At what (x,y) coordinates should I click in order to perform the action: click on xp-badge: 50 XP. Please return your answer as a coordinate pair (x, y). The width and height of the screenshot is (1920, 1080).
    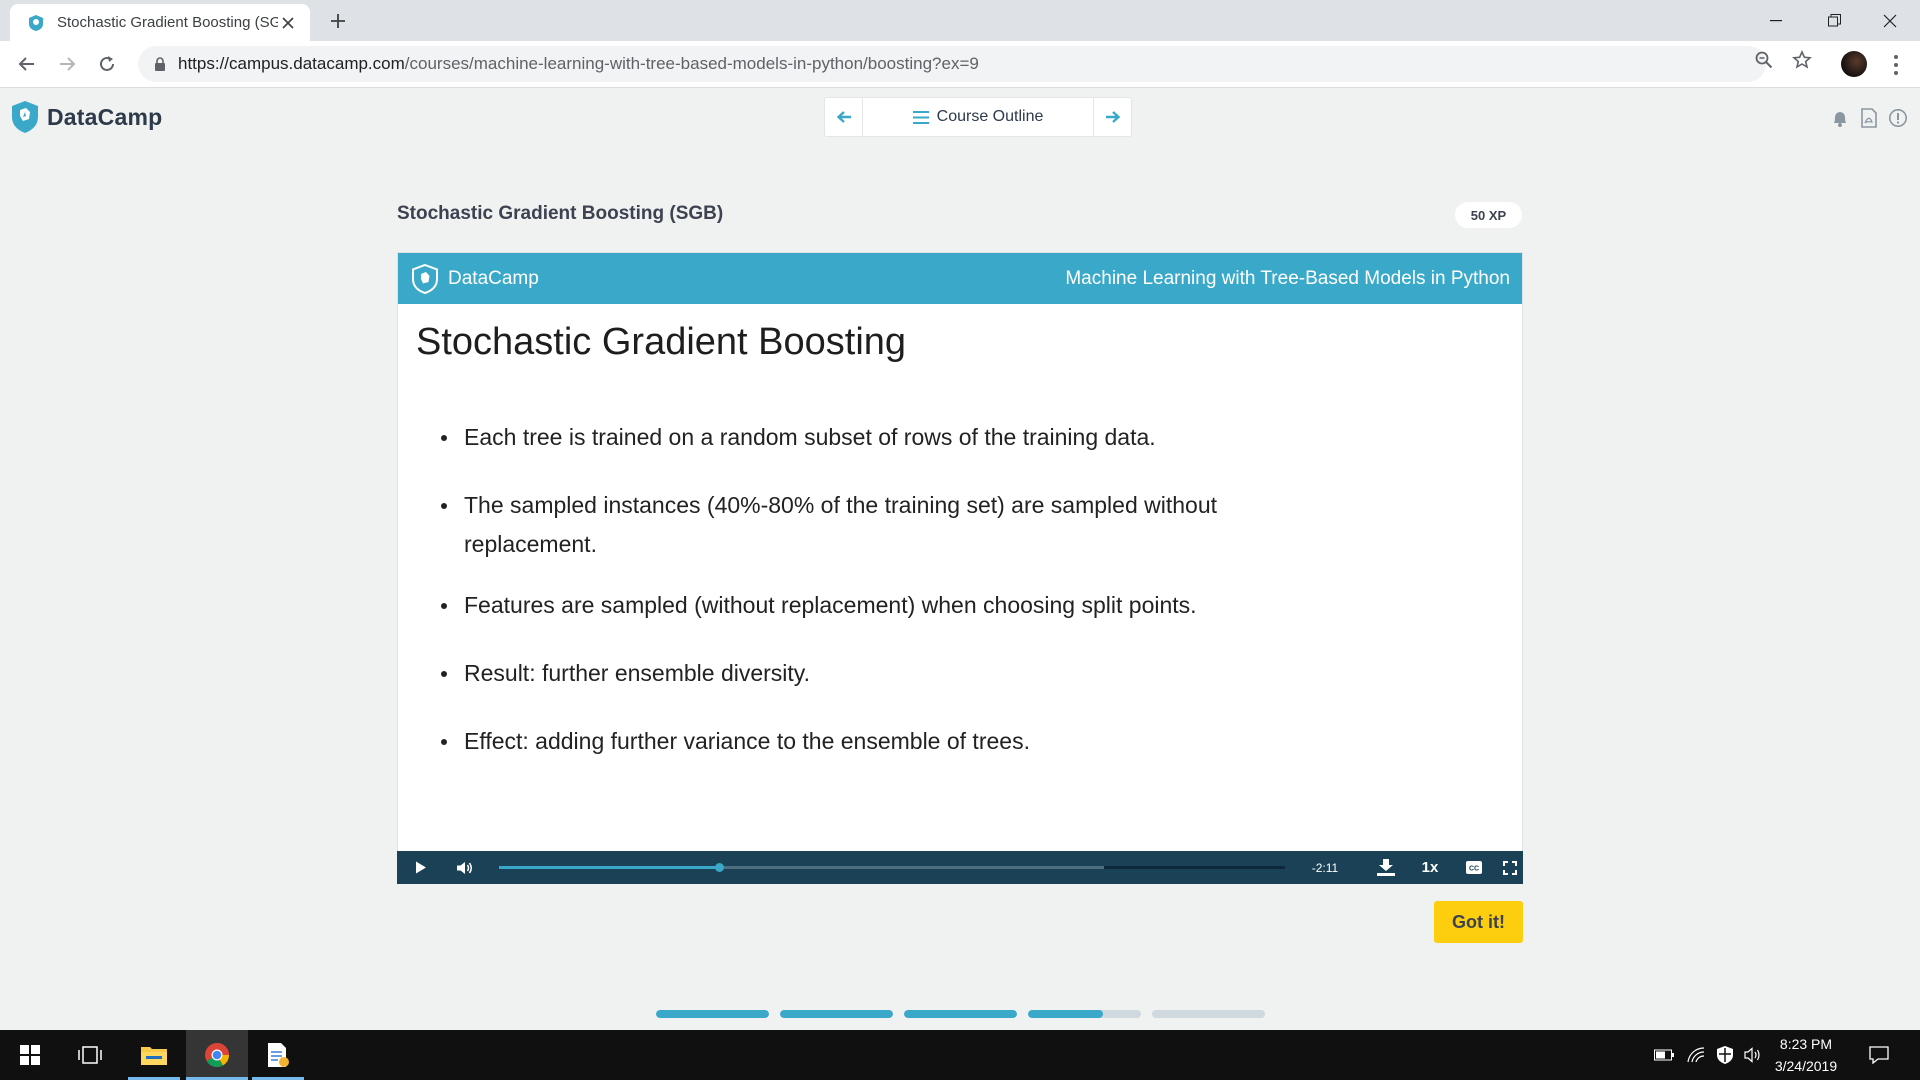
    Looking at the image, I should click on (1488, 215).